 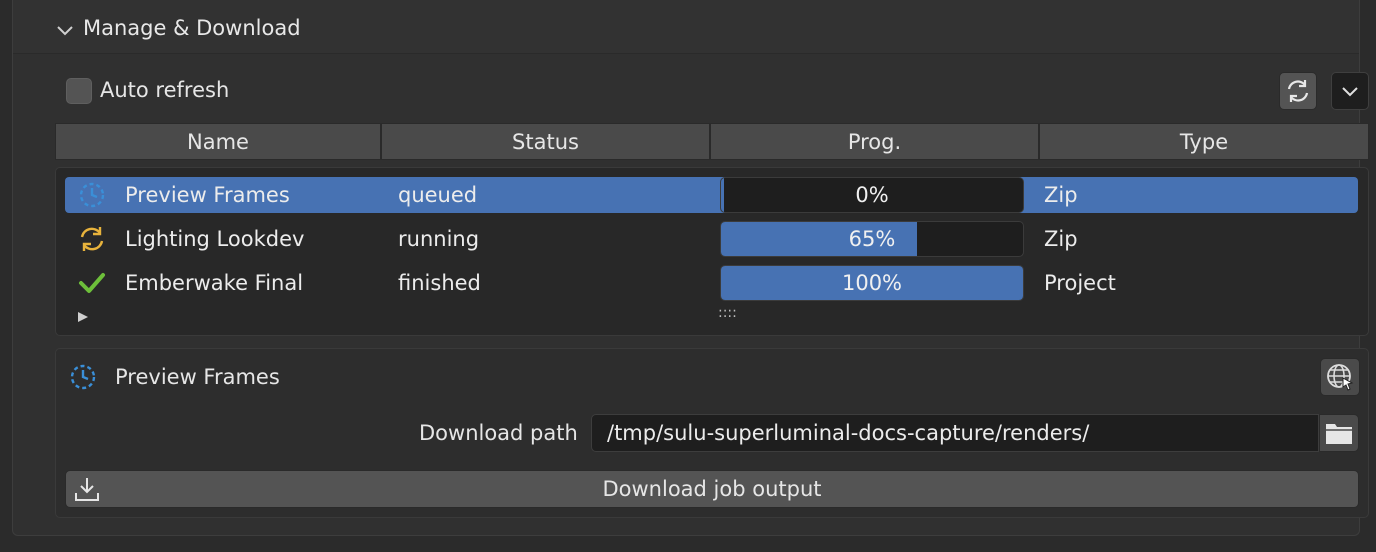 What do you see at coordinates (164, 90) in the screenshot?
I see `auto-refresh-label: Auto refresh` at bounding box center [164, 90].